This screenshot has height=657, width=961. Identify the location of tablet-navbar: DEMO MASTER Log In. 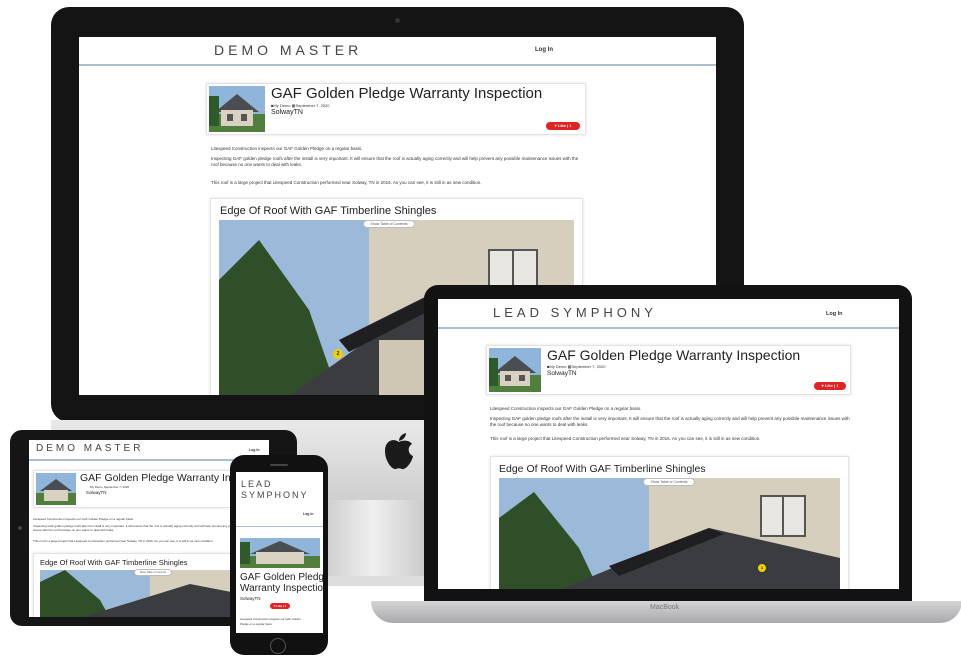
(149, 450).